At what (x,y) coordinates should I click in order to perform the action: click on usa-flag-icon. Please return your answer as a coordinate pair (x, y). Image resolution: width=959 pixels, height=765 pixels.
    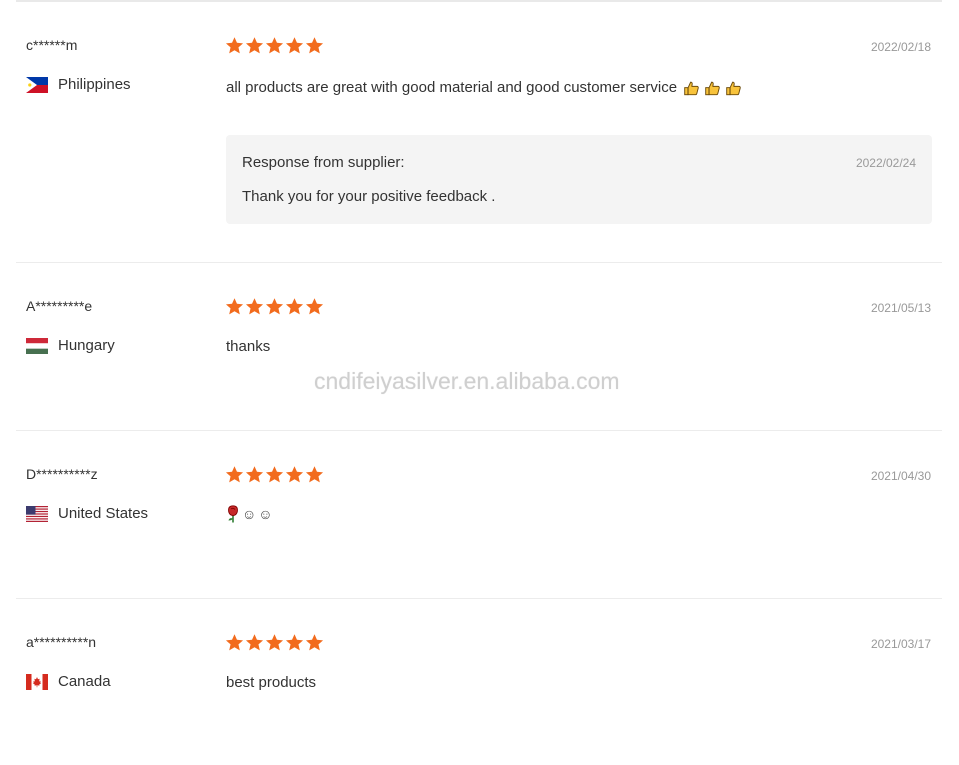
    Looking at the image, I should click on (37, 514).